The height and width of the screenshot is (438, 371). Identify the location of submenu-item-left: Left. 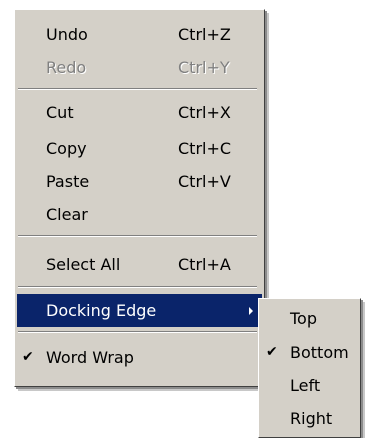
(309, 385).